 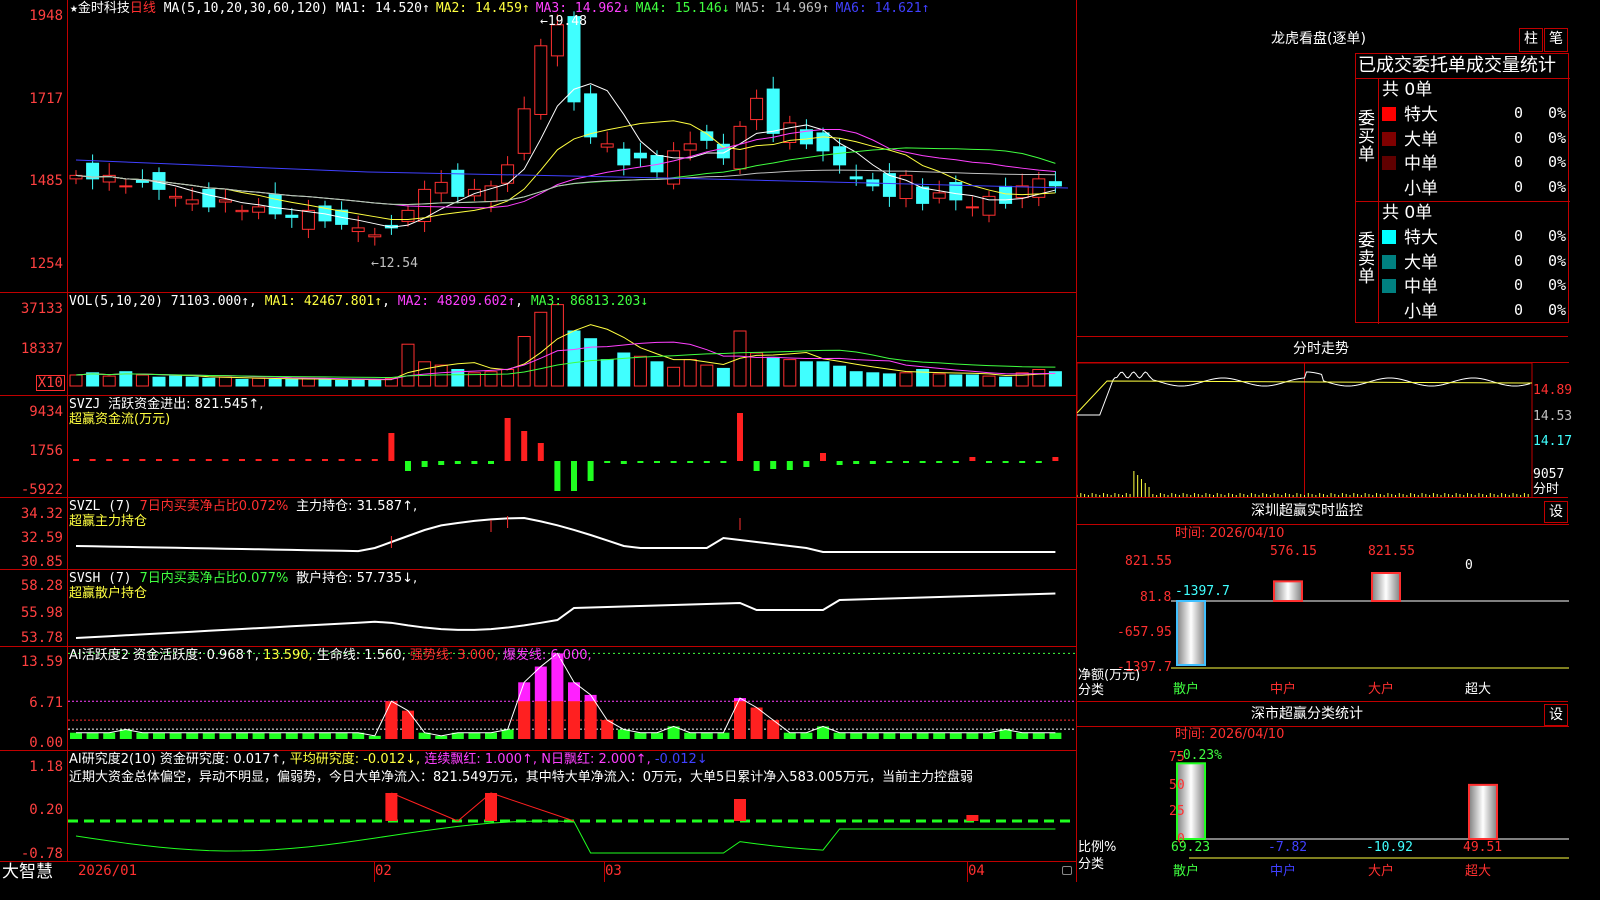 I want to click on stock-name: 金时科技, so click(x=104, y=8).